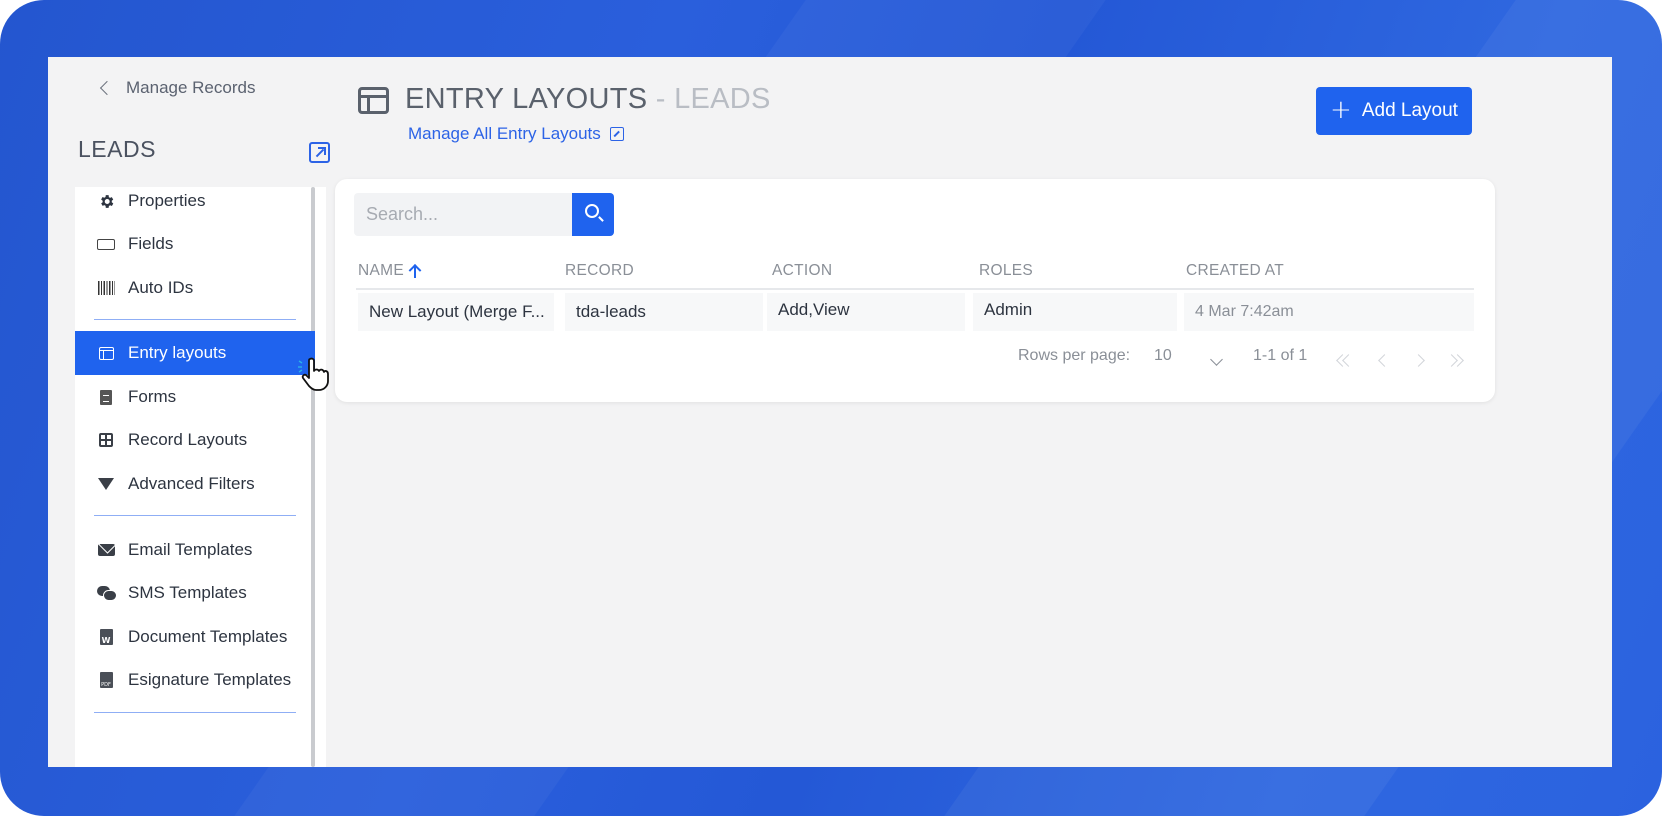  Describe the element at coordinates (1384, 361) in the screenshot. I see `previous-page-button` at that location.